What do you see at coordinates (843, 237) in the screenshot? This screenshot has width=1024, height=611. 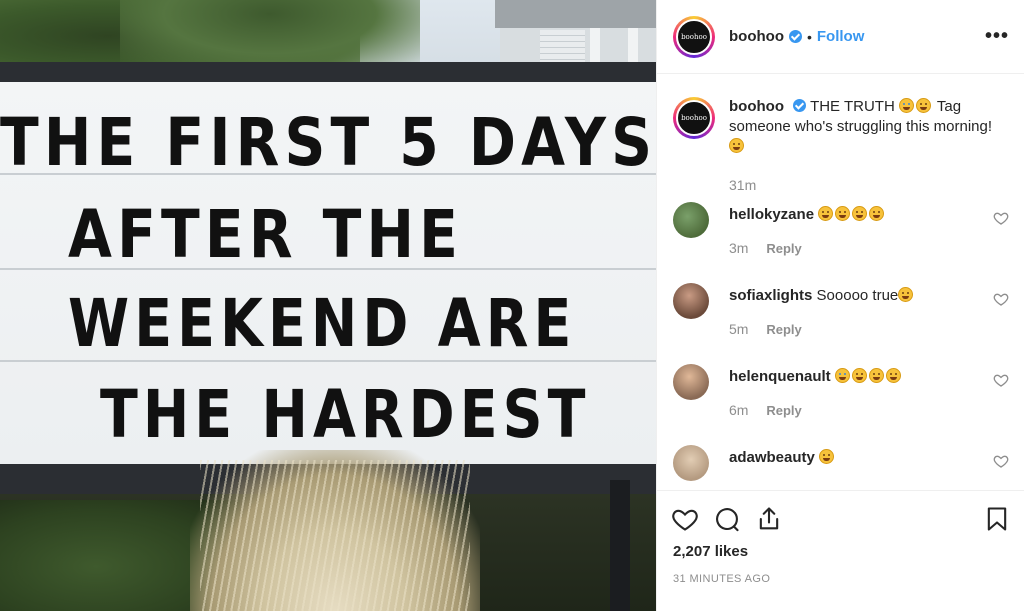 I see `comment-item: hellokyzane 3m Reply` at bounding box center [843, 237].